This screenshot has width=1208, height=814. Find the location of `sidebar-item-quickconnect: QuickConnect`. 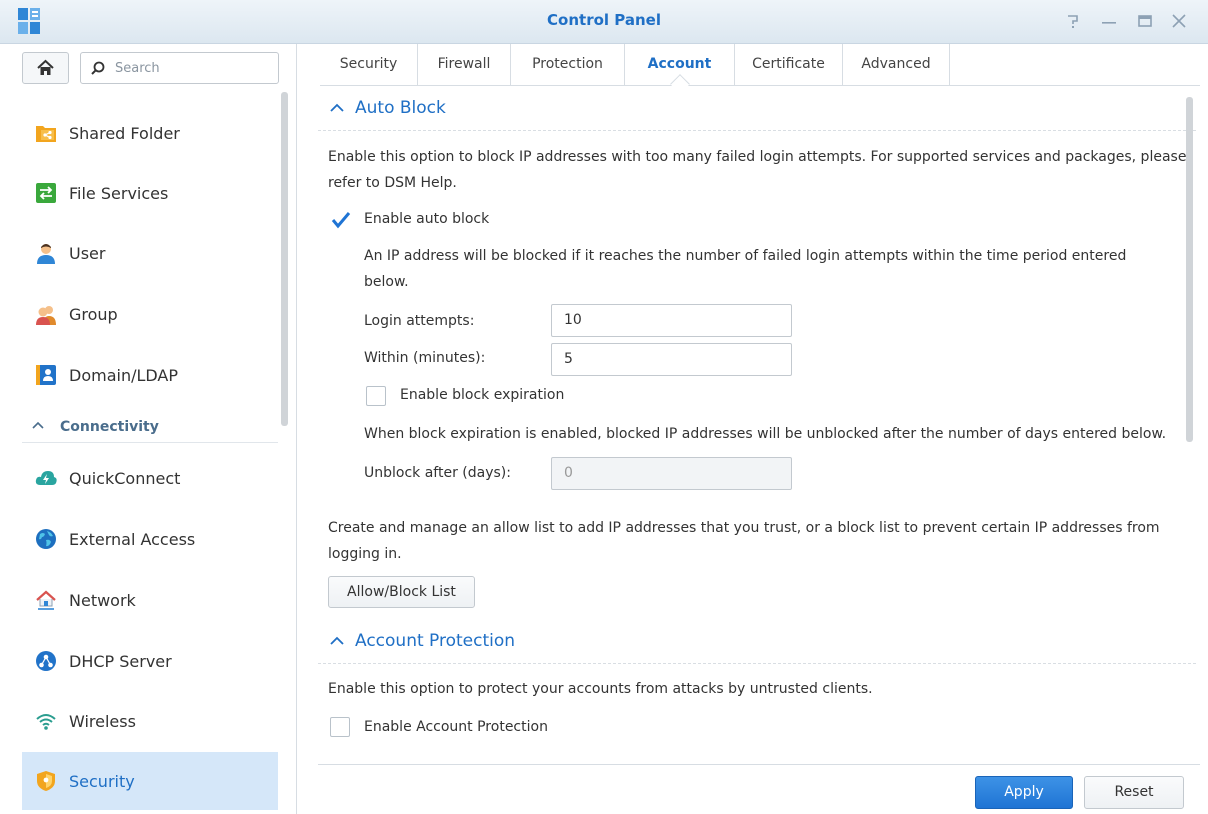

sidebar-item-quickconnect: QuickConnect is located at coordinates (150, 478).